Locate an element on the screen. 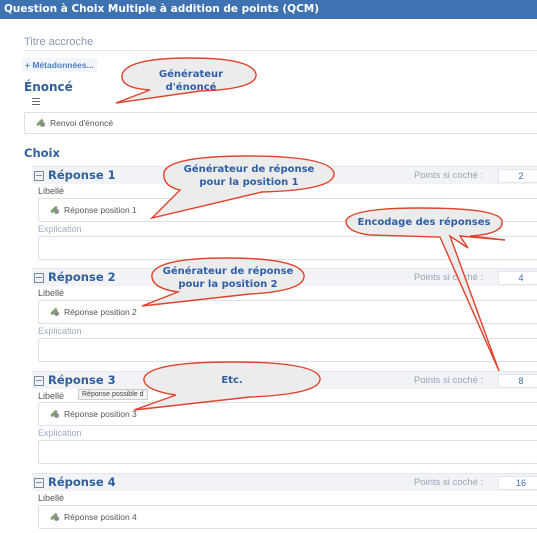 Image resolution: width=537 pixels, height=533 pixels. callout-reponse2-line2: pour la position 2 is located at coordinates (228, 284).